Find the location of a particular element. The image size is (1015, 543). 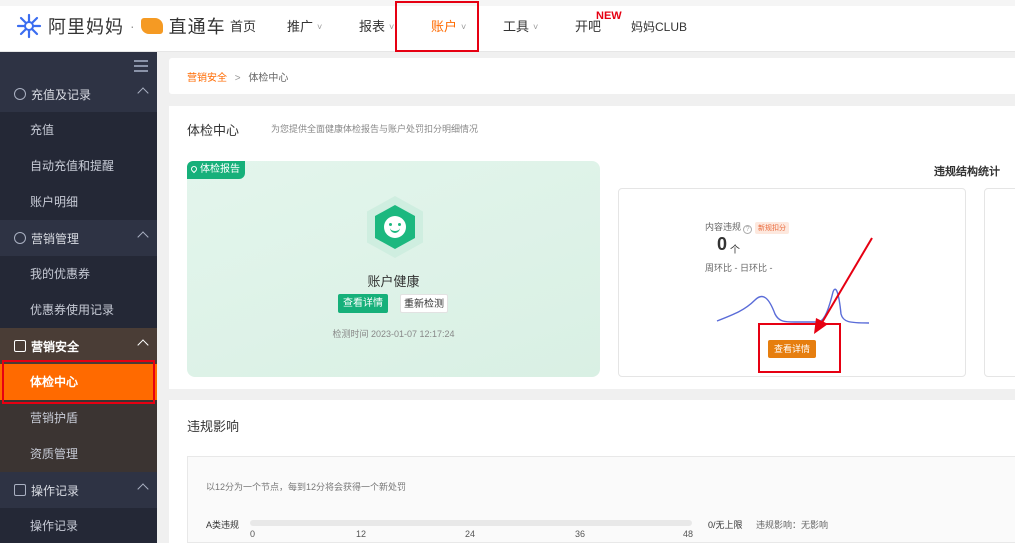

help-icon: ? is located at coordinates (748, 229).